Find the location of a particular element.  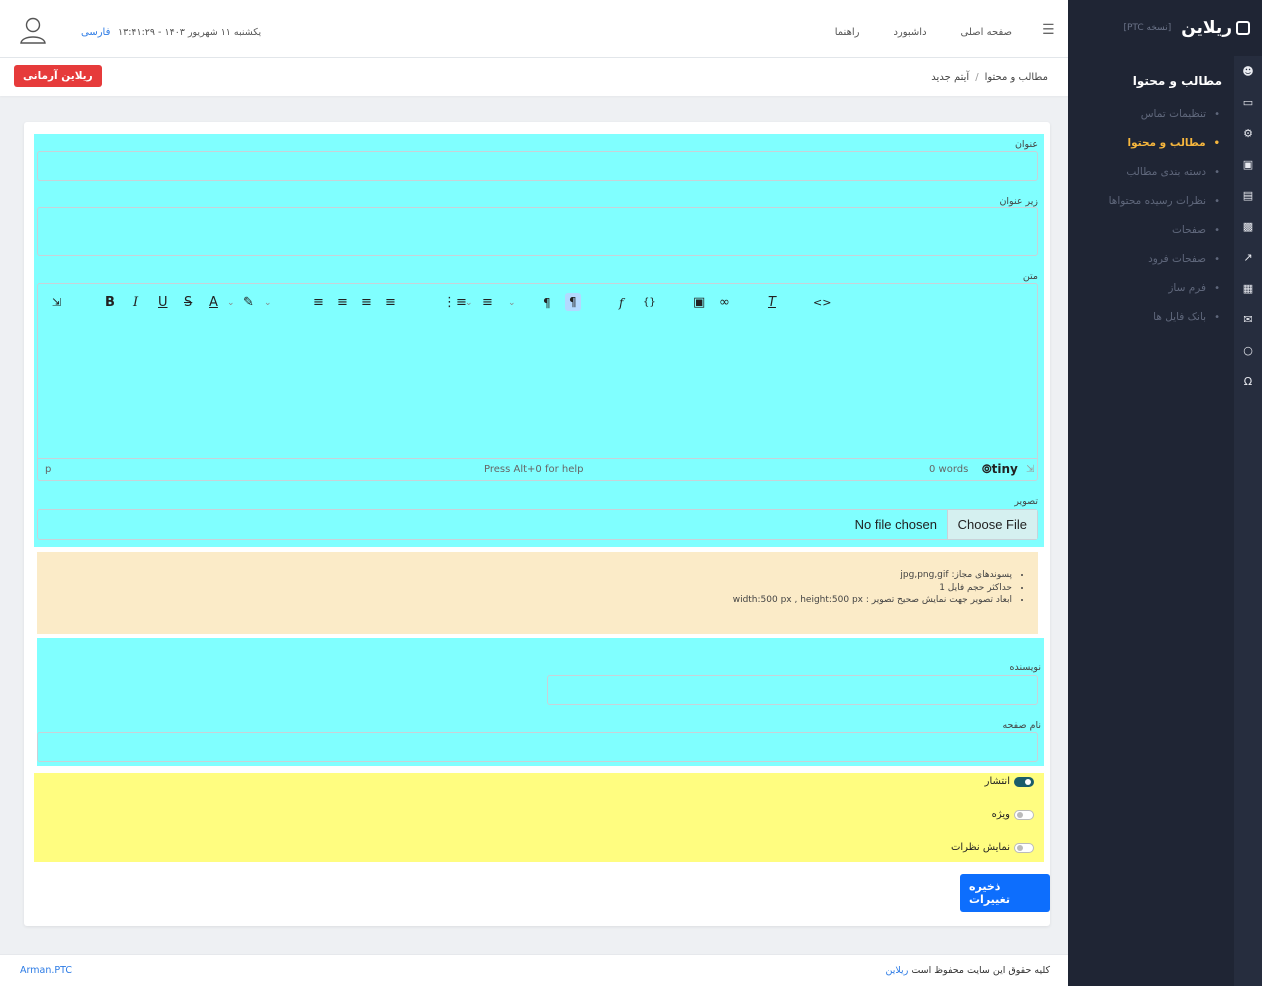

body-label: متن is located at coordinates (1030, 276).